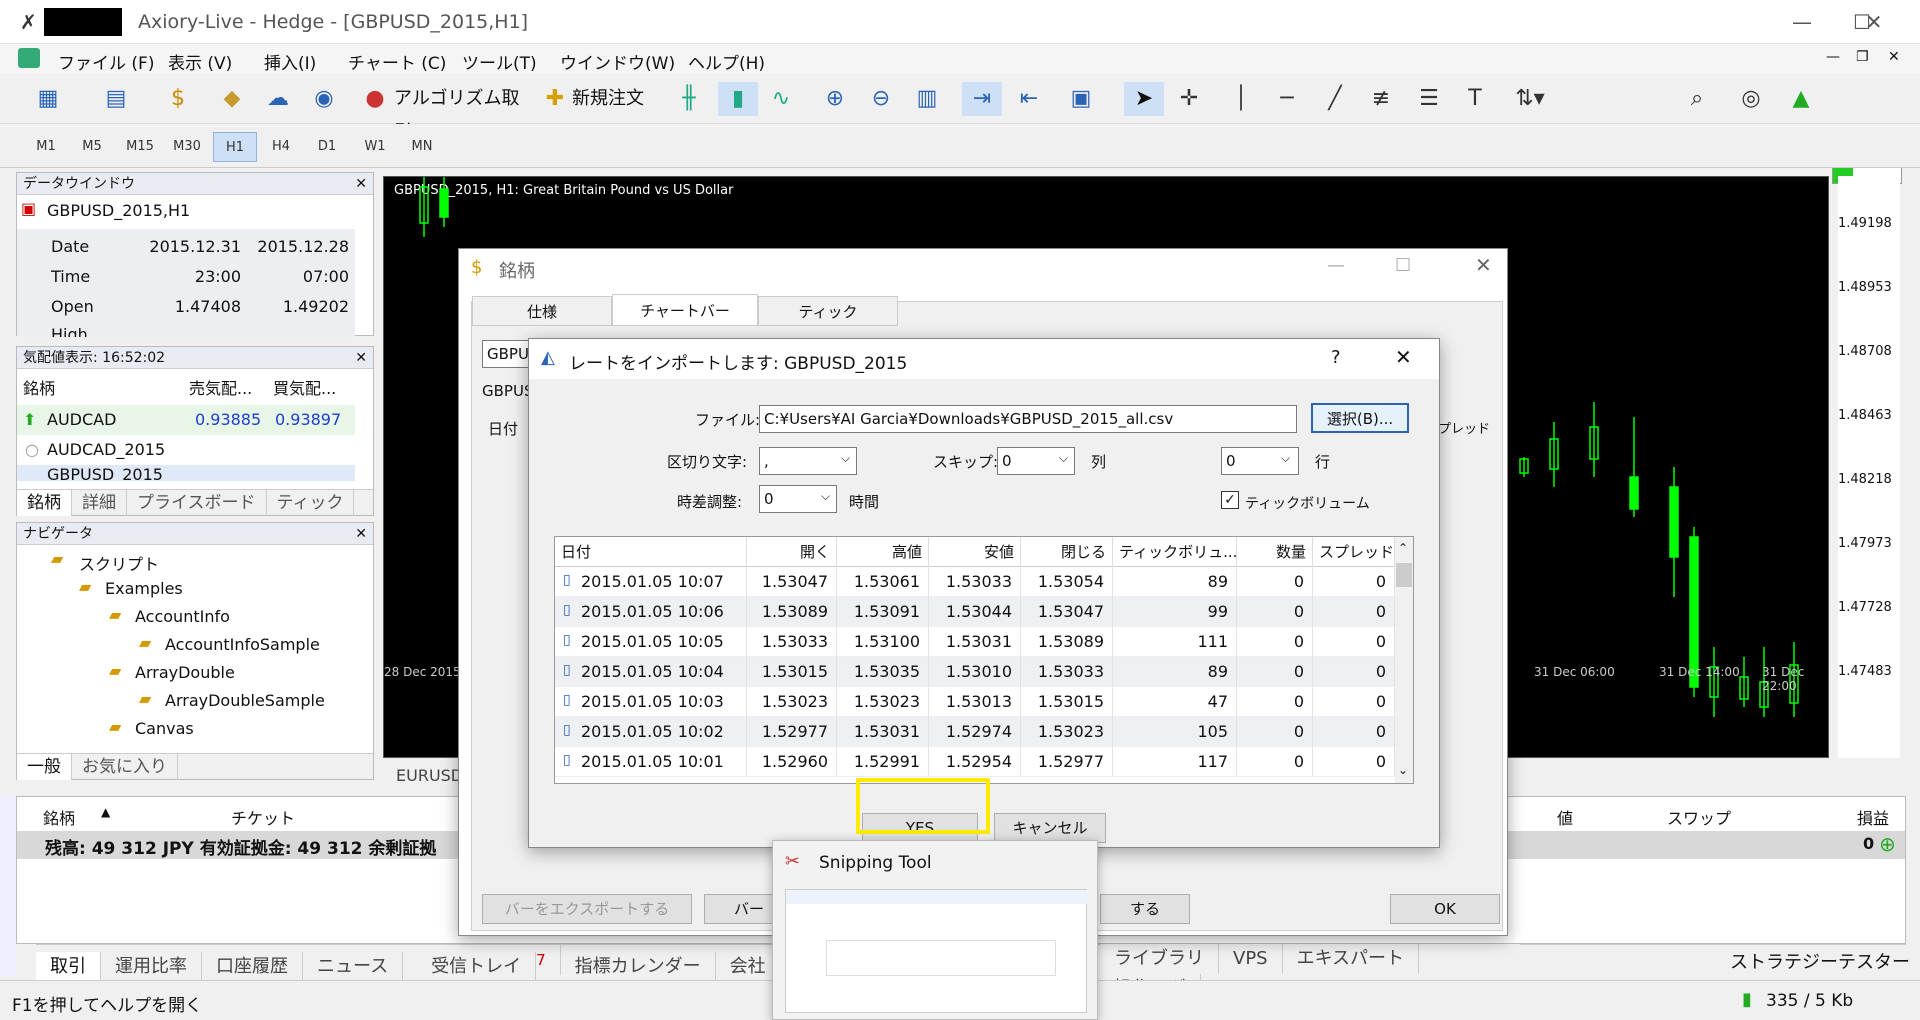  I want to click on templates-icon: ▣, so click(1081, 99).